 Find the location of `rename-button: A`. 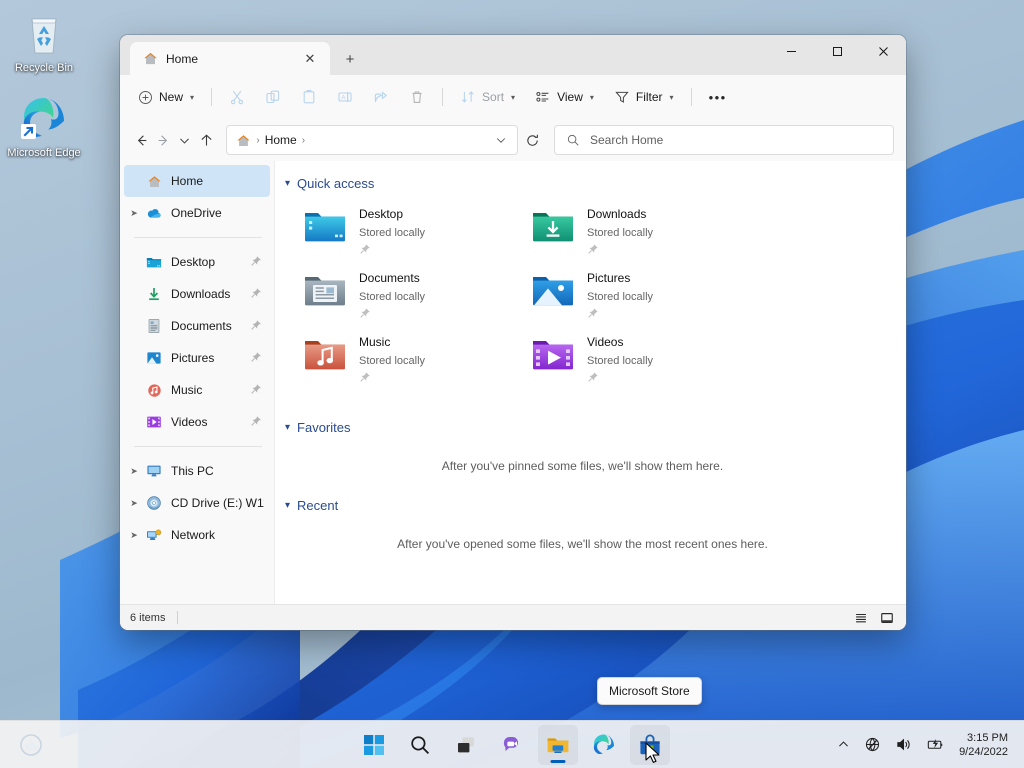

rename-button: A is located at coordinates (345, 97).